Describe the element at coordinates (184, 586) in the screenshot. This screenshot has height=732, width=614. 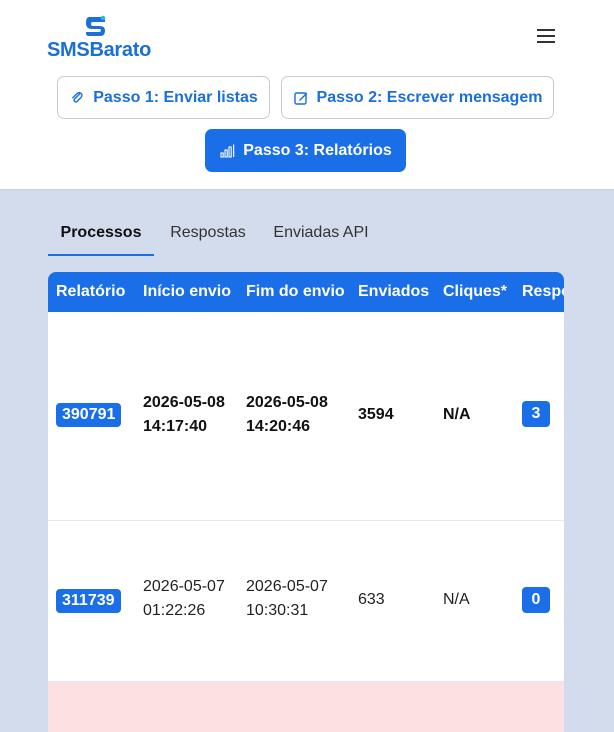
I see `start-date: 2026-05-07` at that location.